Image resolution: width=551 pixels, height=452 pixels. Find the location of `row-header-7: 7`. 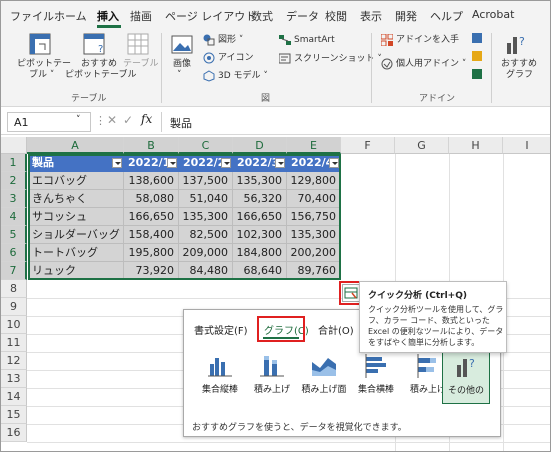

row-header-7: 7 is located at coordinates (14, 271).